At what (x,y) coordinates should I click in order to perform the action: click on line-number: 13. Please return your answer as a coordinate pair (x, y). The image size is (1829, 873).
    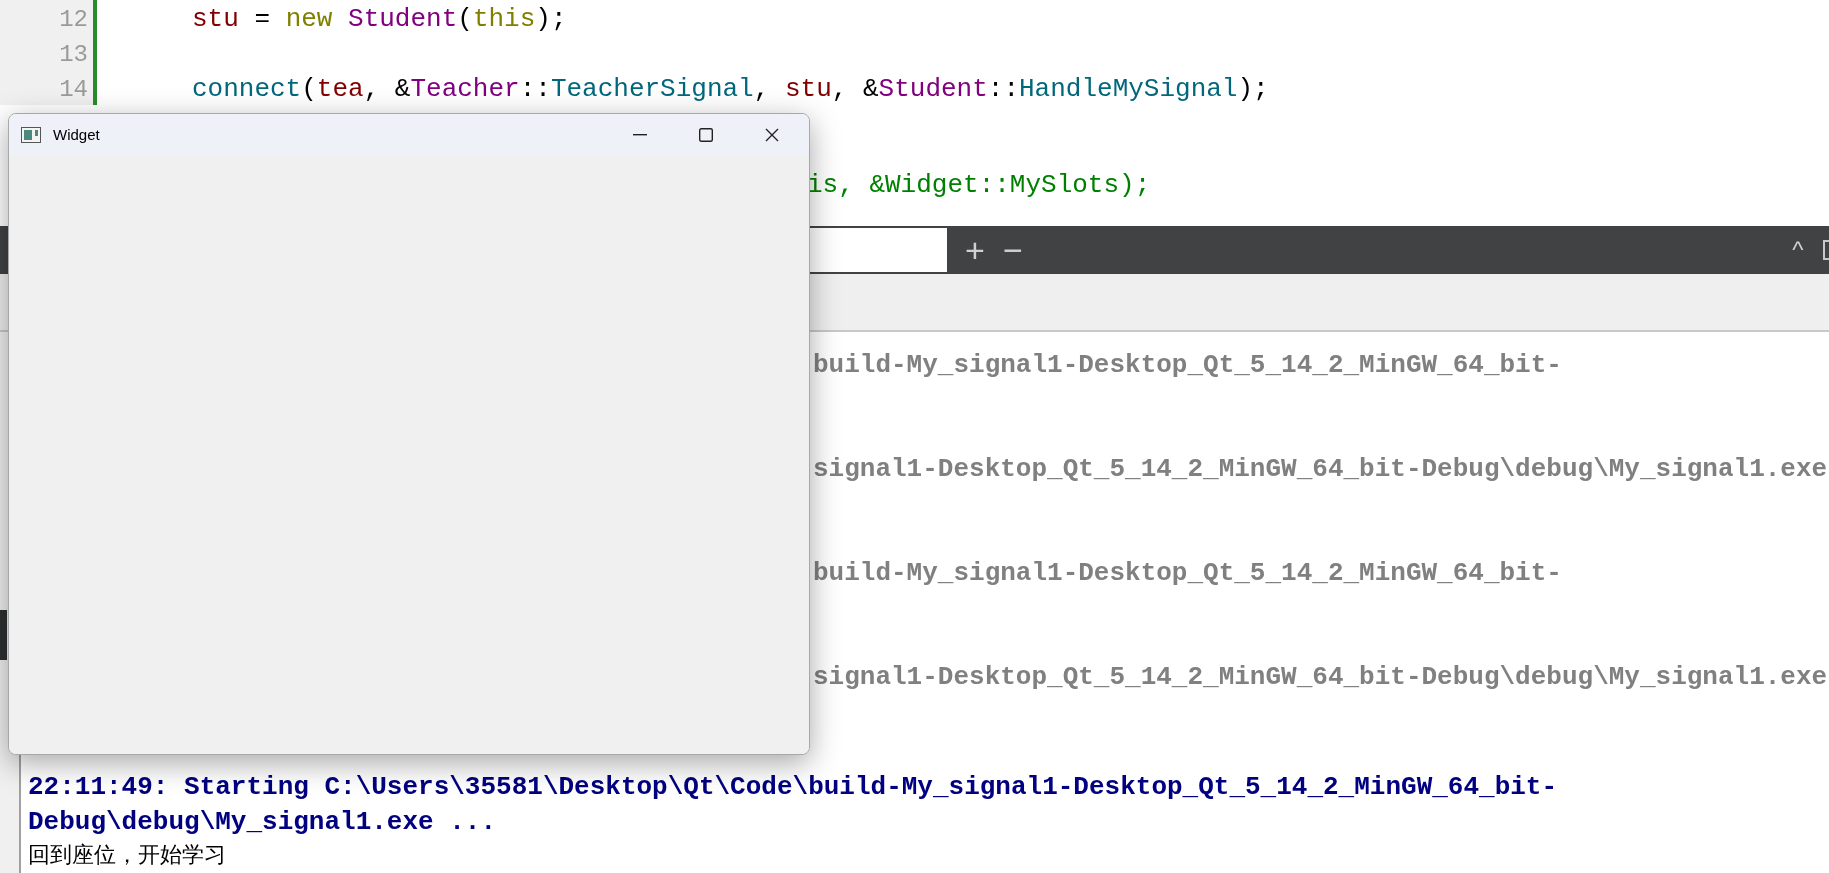
    Looking at the image, I should click on (73, 54).